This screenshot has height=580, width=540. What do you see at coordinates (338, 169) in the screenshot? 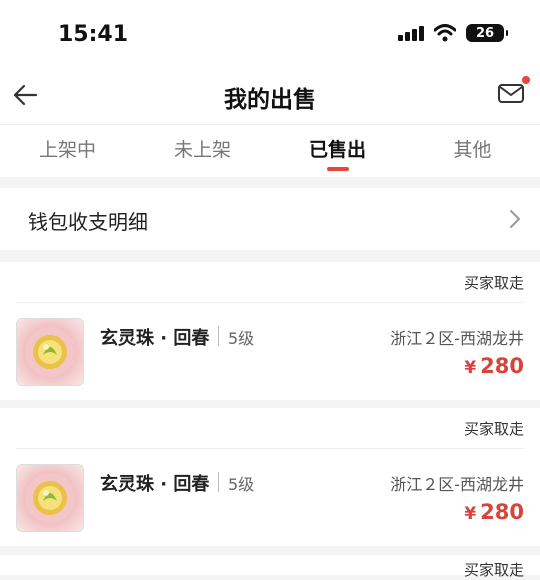
I see `tab-active-indicator` at bounding box center [338, 169].